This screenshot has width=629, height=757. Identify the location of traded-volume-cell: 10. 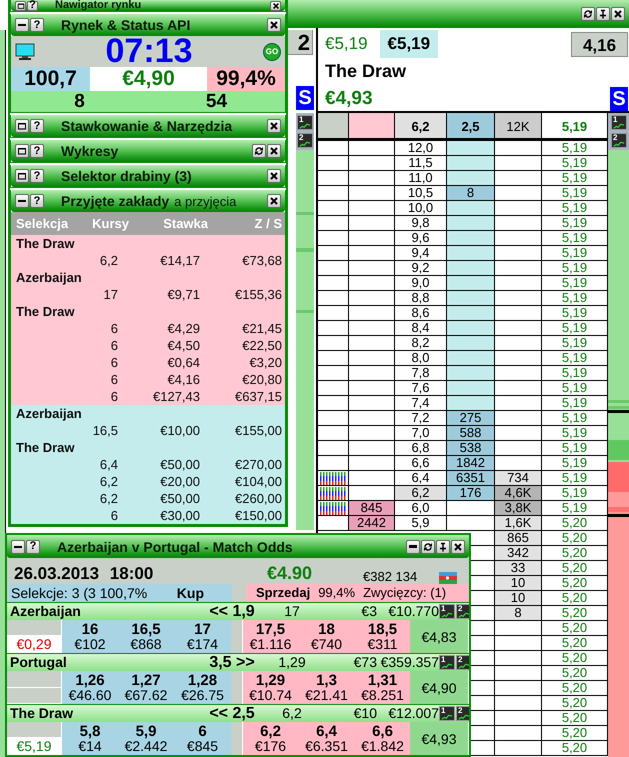
(518, 598).